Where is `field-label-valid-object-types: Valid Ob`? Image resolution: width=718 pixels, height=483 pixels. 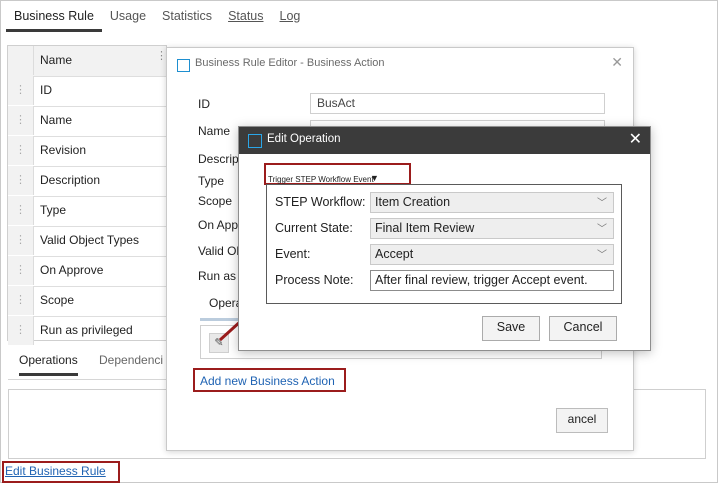 field-label-valid-object-types: Valid Ob is located at coordinates (221, 251).